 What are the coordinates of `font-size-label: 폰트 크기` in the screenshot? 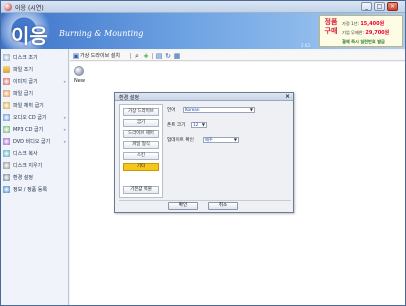 It's located at (176, 125).